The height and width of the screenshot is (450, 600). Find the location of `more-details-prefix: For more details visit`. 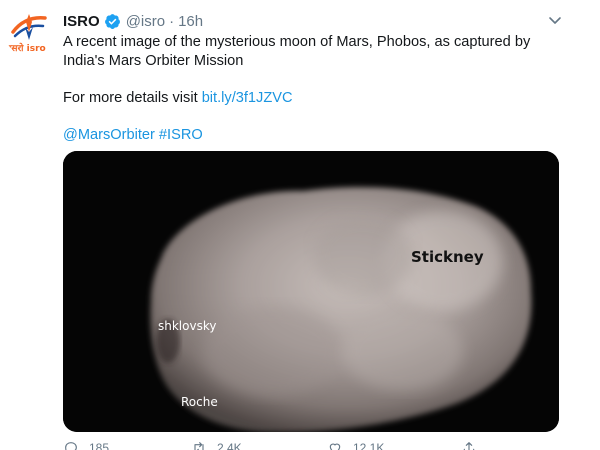

more-details-prefix: For more details visit is located at coordinates (132, 98).